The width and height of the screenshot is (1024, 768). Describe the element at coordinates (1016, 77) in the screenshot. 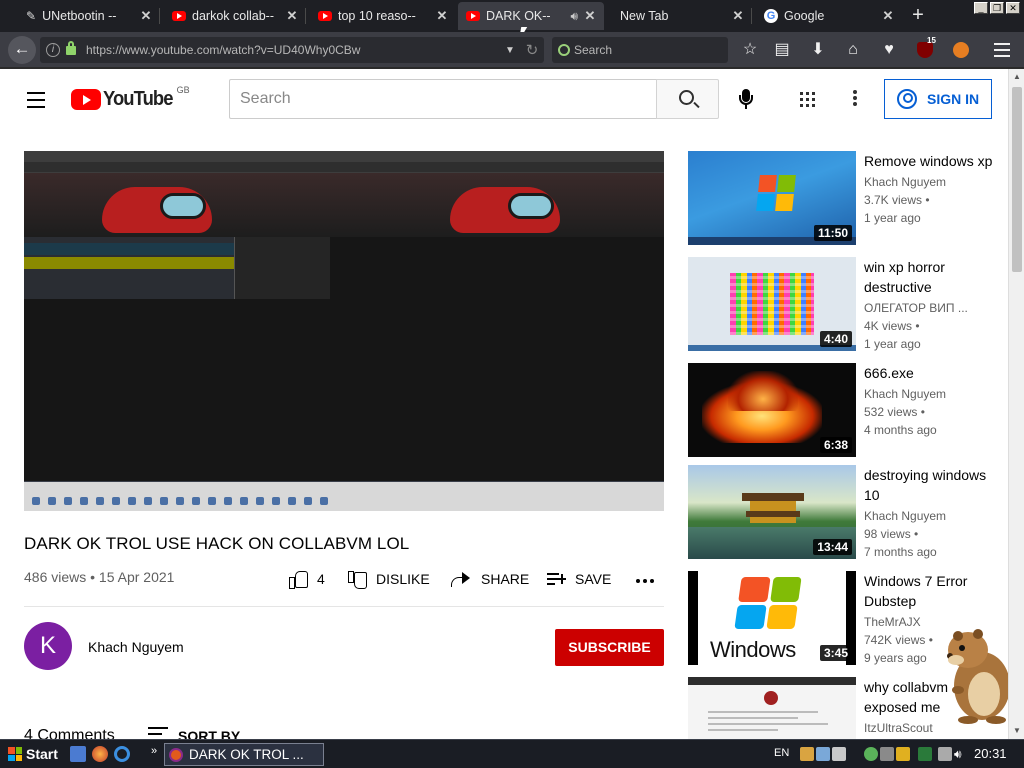

I see `scroll-up-arrow-icon: ▲` at that location.